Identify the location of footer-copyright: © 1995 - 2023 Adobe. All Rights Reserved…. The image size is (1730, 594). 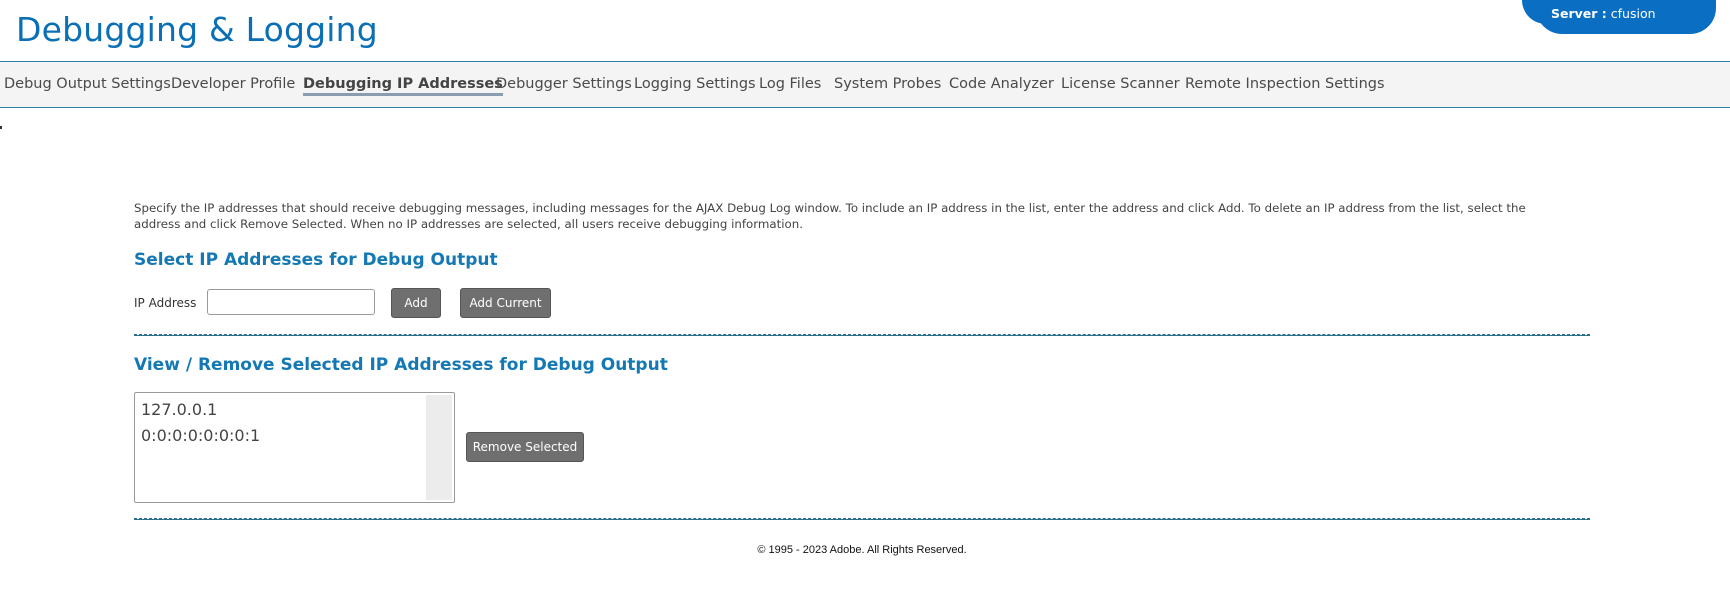
(862, 550).